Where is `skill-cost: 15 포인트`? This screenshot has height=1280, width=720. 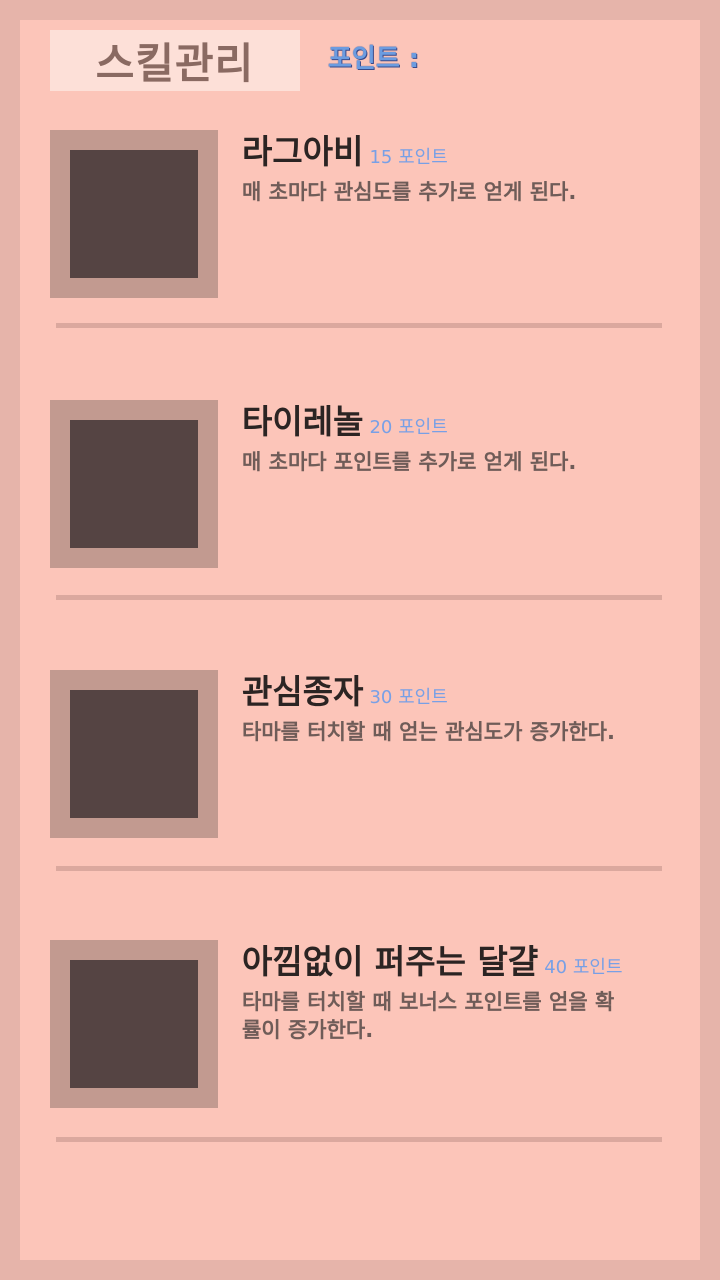 skill-cost: 15 포인트 is located at coordinates (408, 157).